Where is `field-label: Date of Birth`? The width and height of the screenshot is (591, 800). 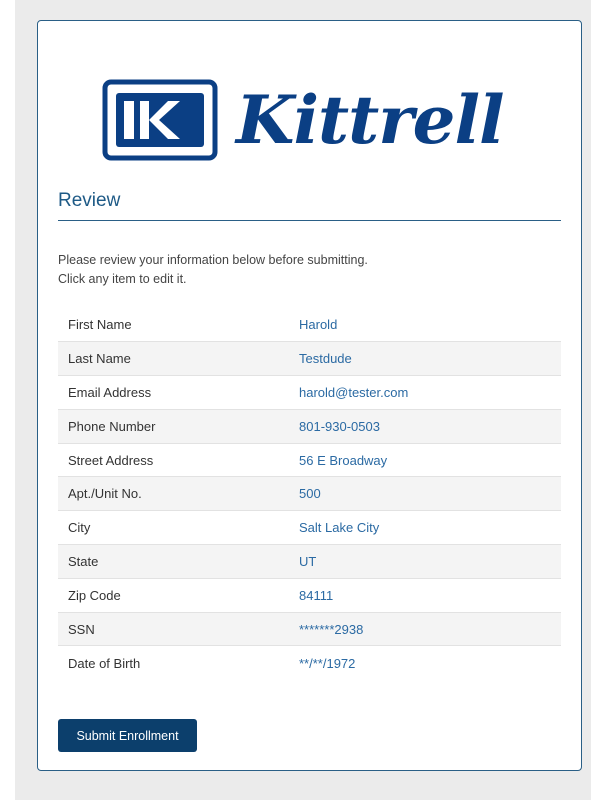
field-label: Date of Birth is located at coordinates (104, 663).